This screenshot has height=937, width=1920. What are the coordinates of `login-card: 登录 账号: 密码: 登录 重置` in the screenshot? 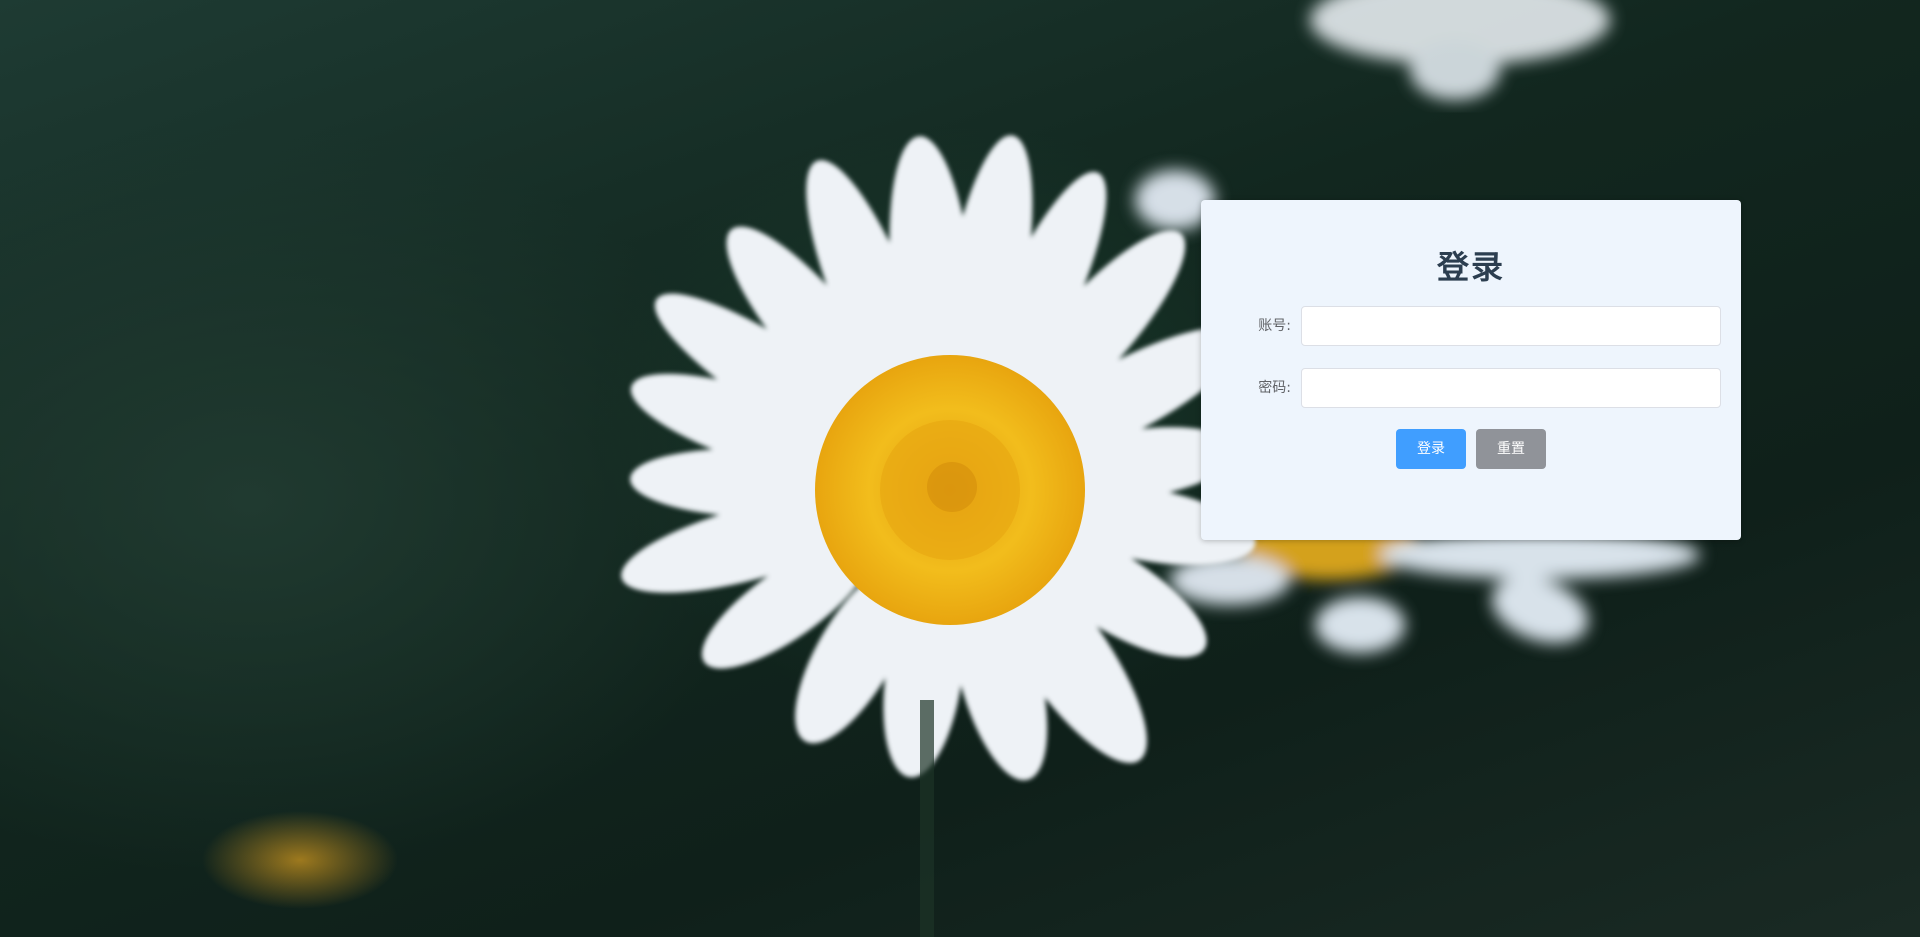 It's located at (1471, 370).